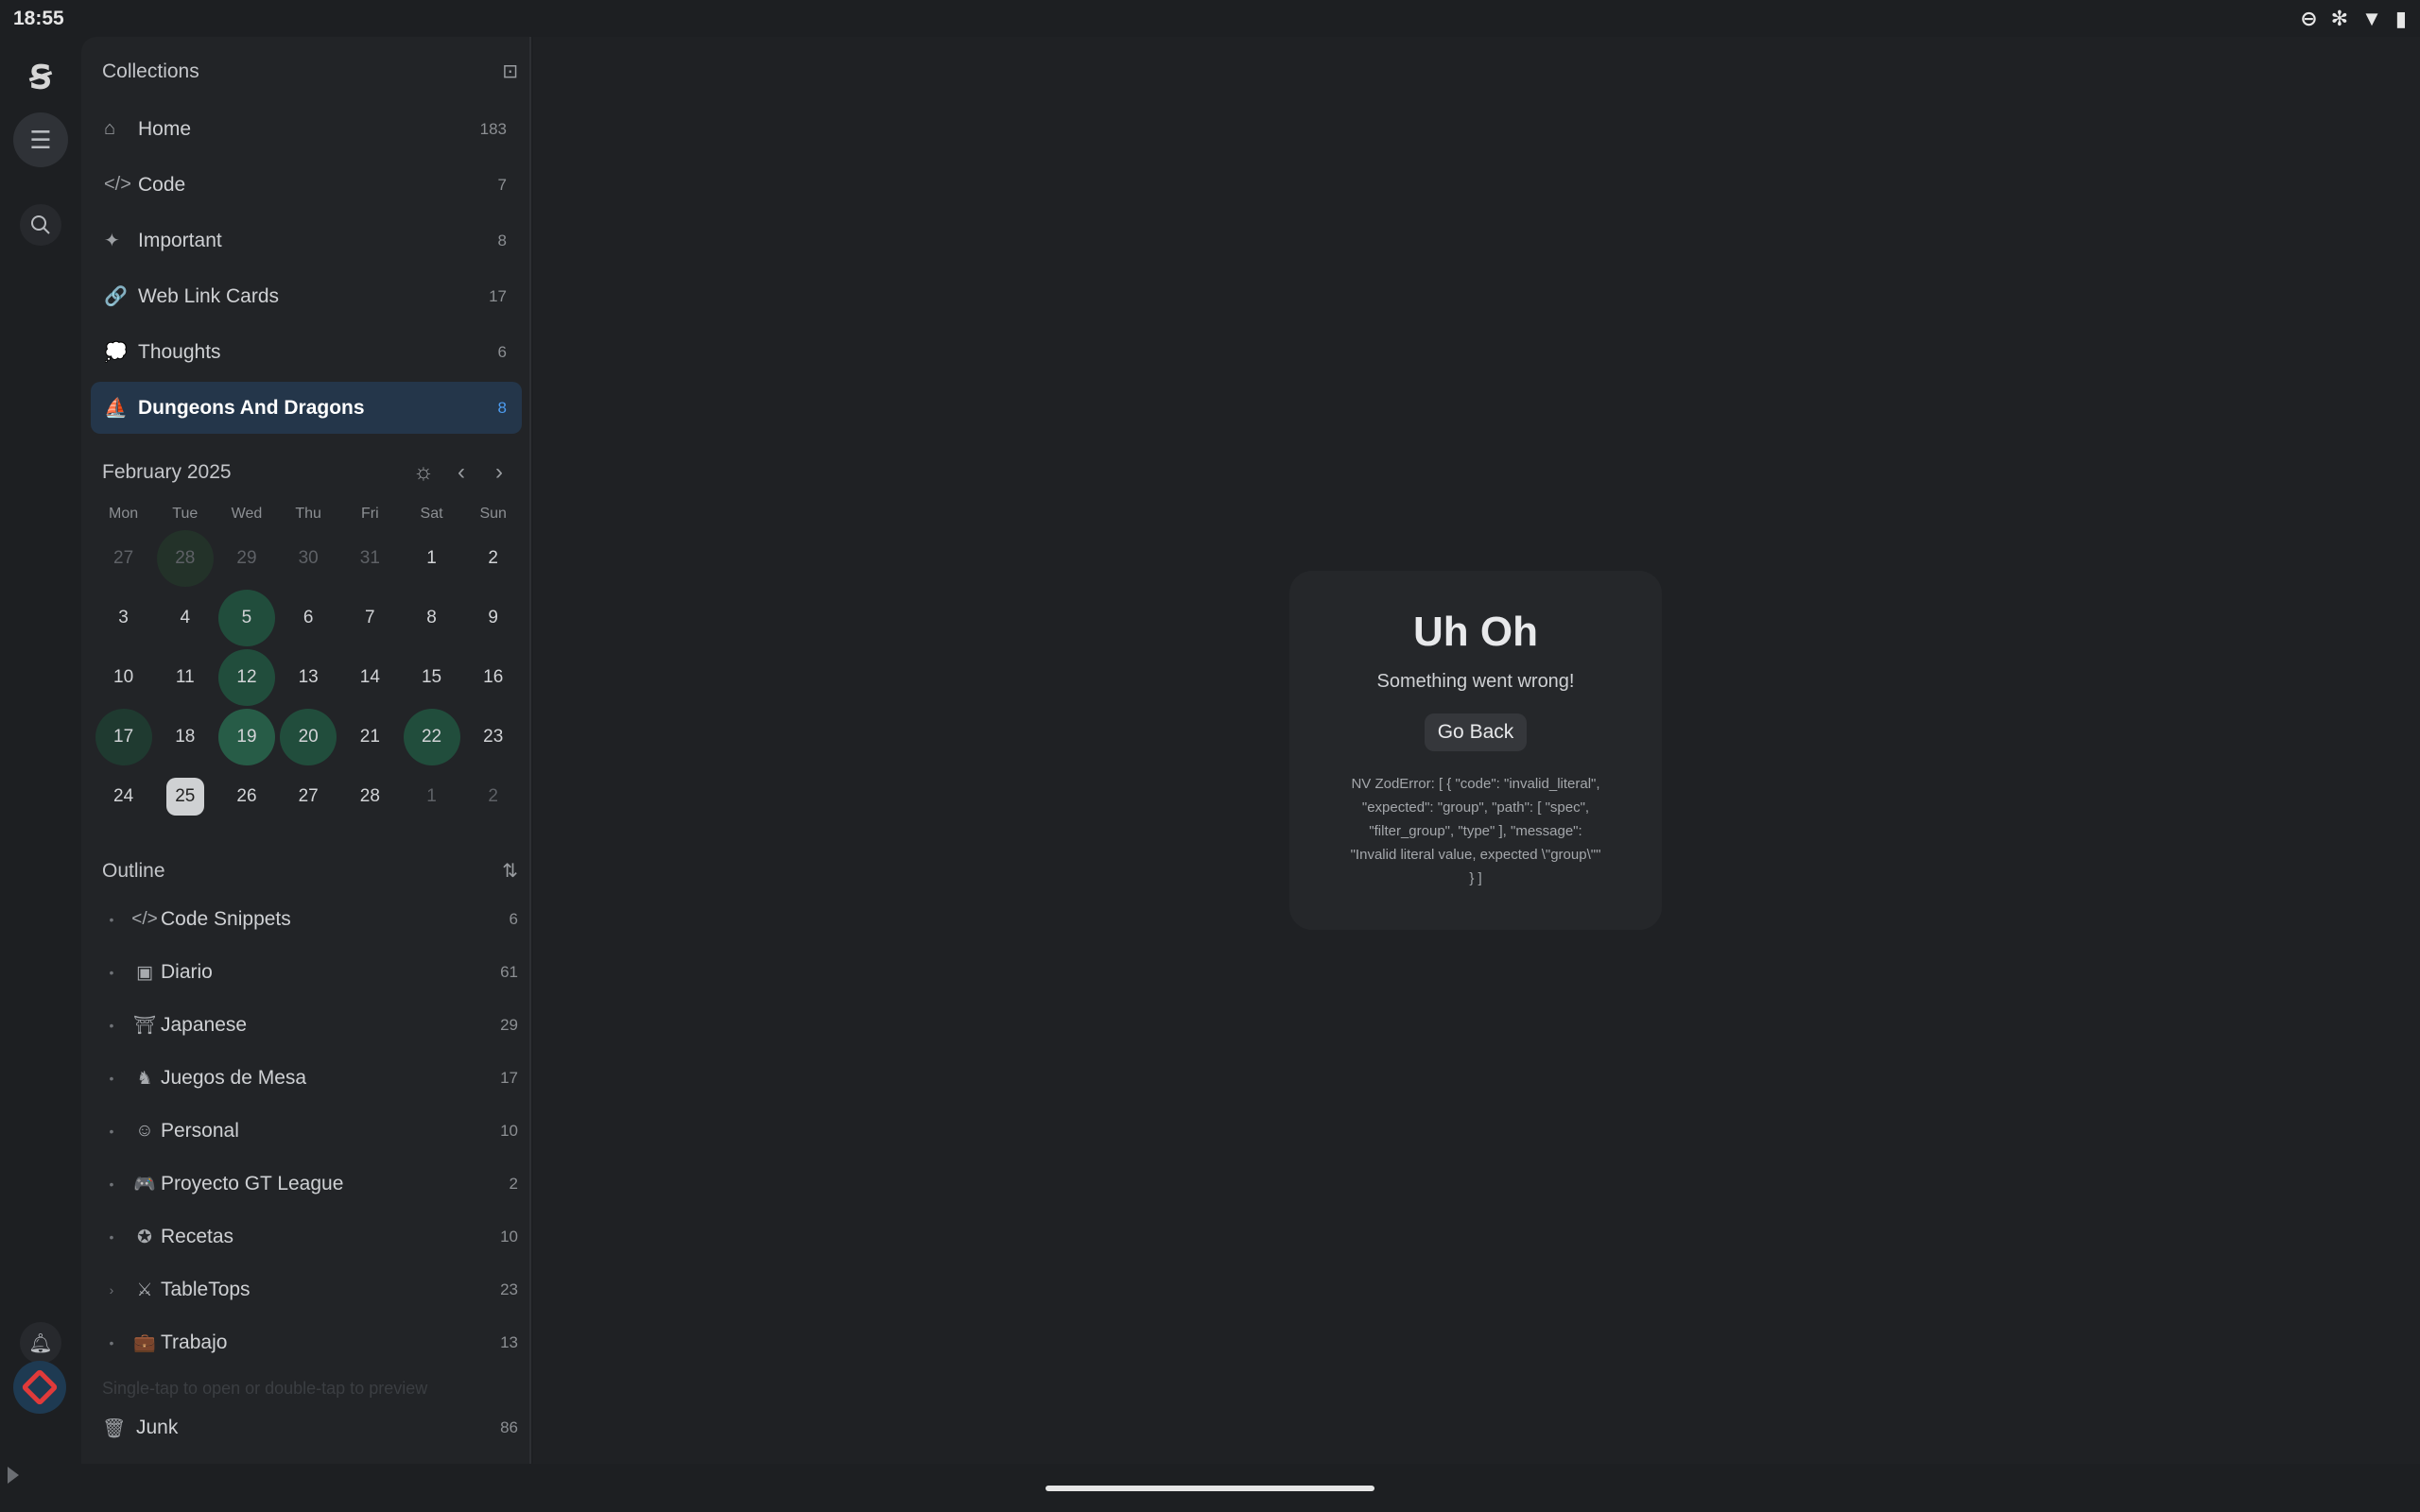 The width and height of the screenshot is (2420, 1512). I want to click on calendar-day: 16, so click(493, 677).